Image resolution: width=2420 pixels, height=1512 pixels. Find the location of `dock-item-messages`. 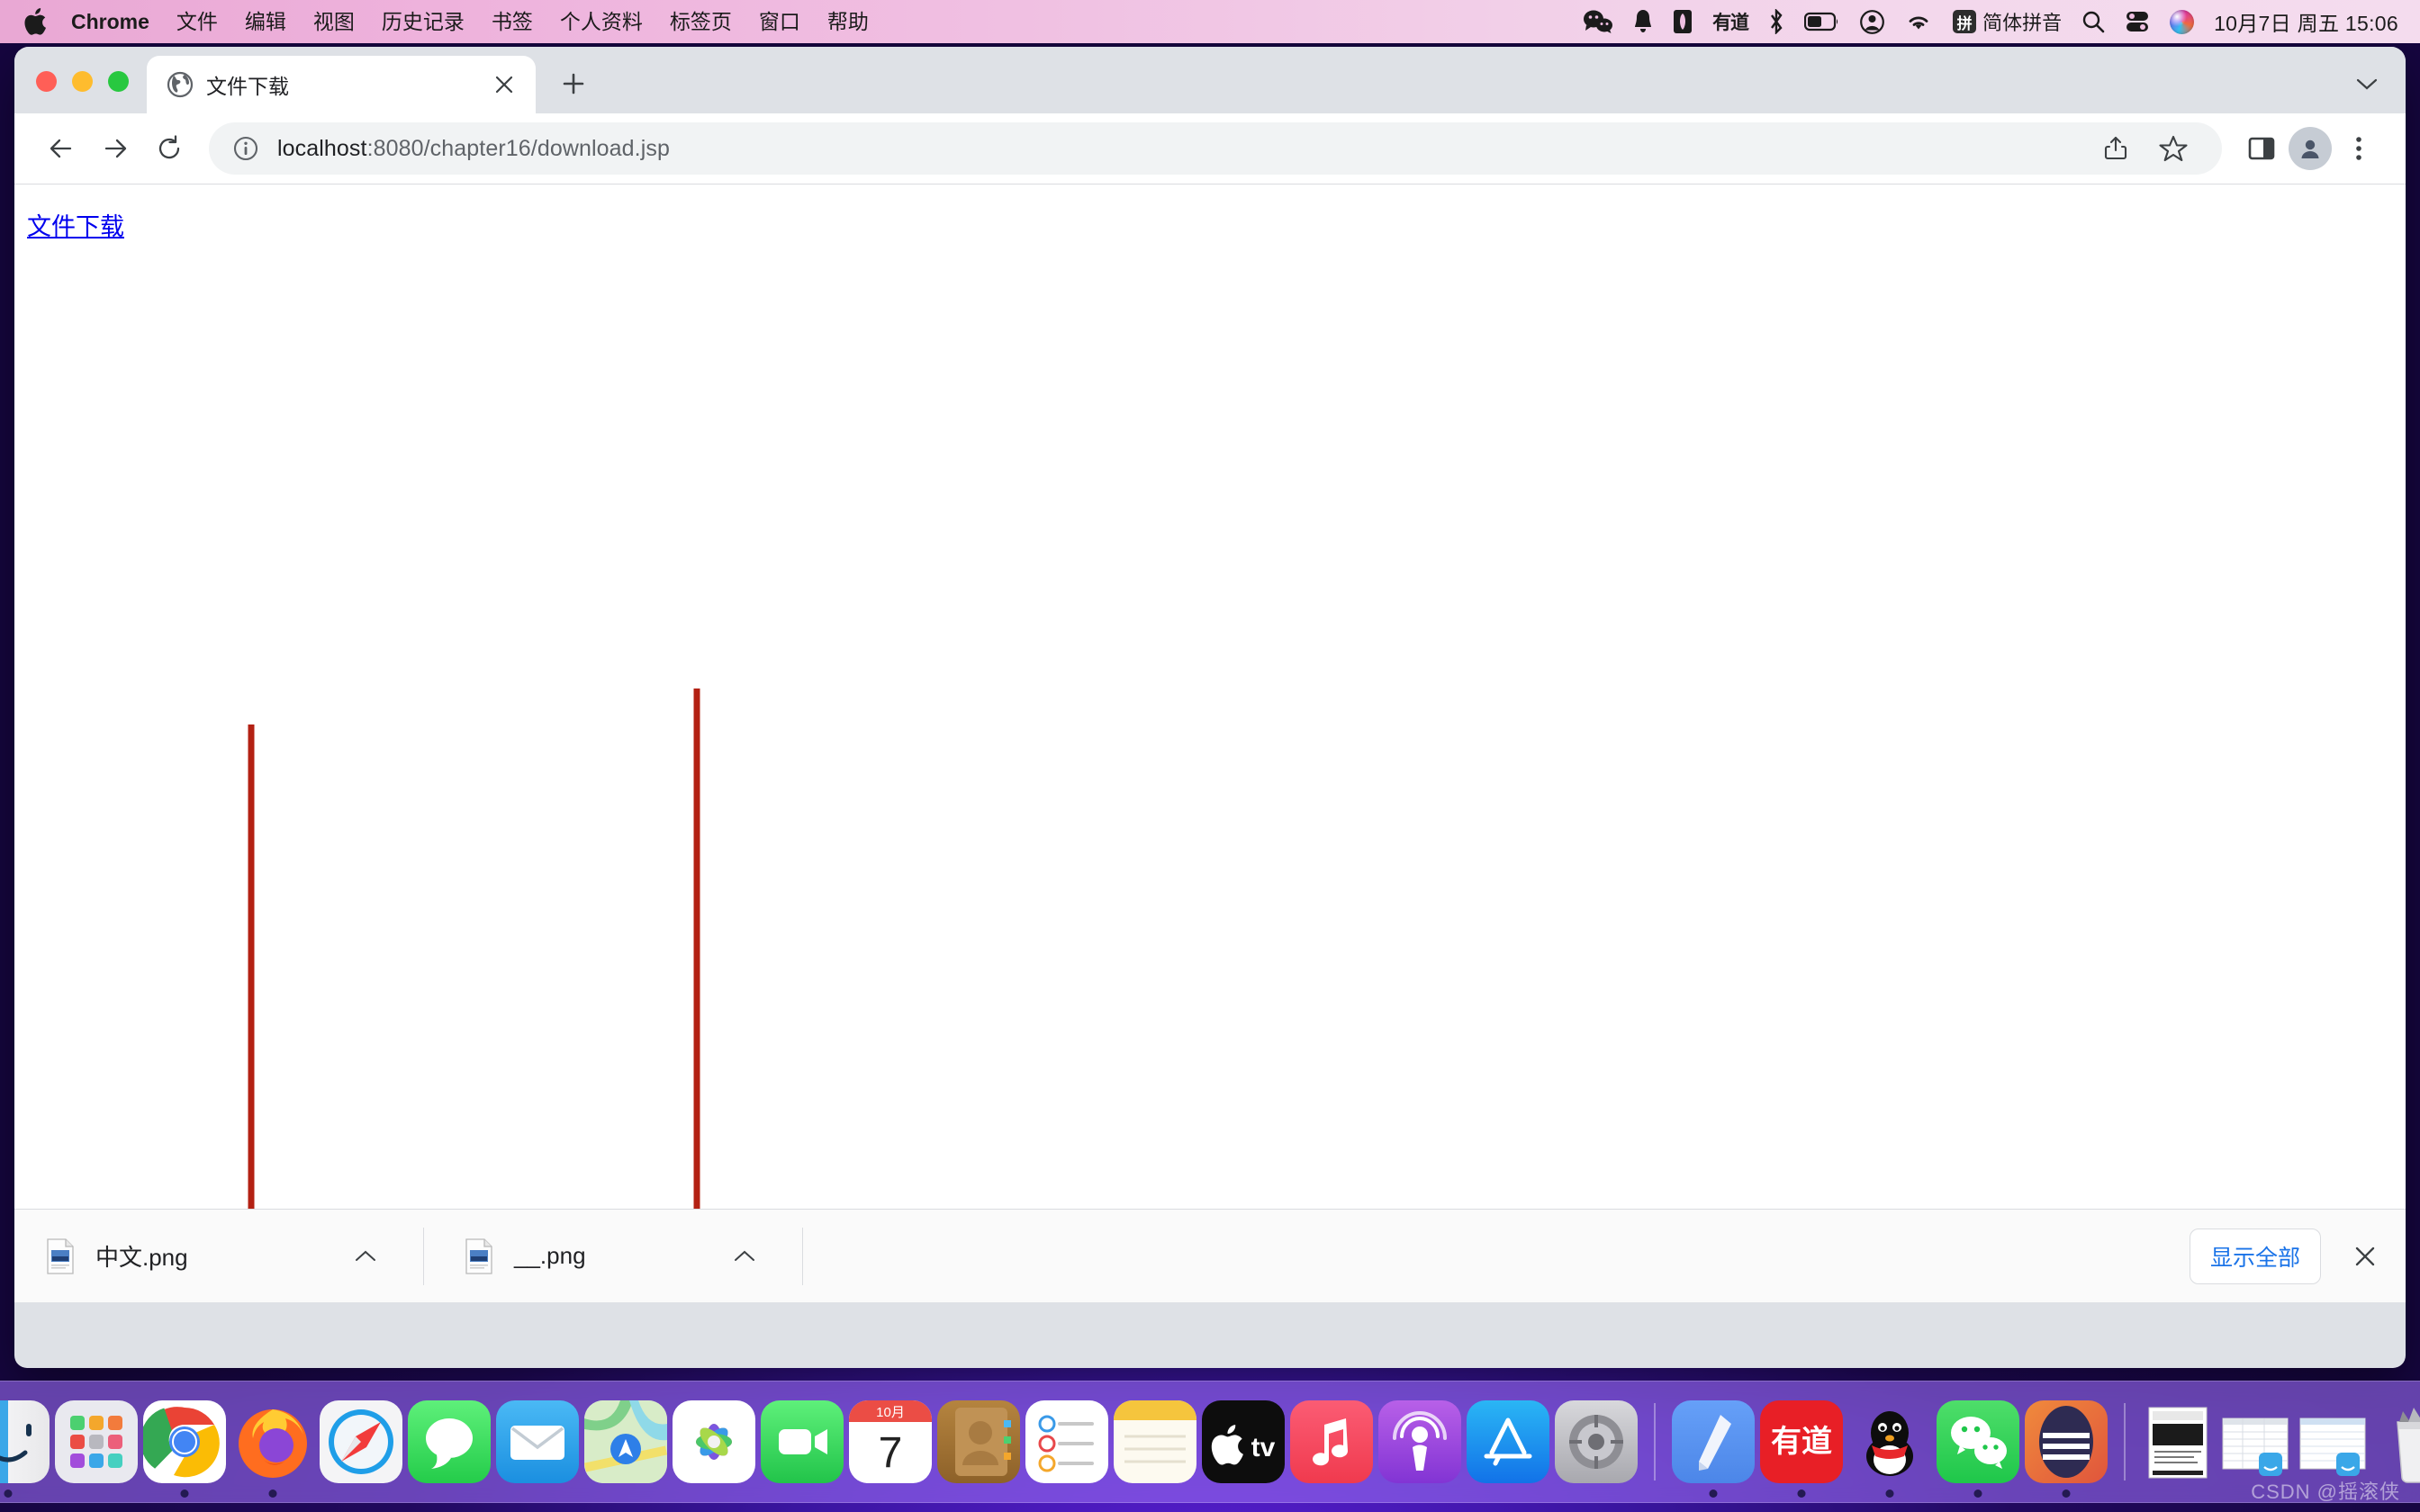

dock-item-messages is located at coordinates (449, 1441).